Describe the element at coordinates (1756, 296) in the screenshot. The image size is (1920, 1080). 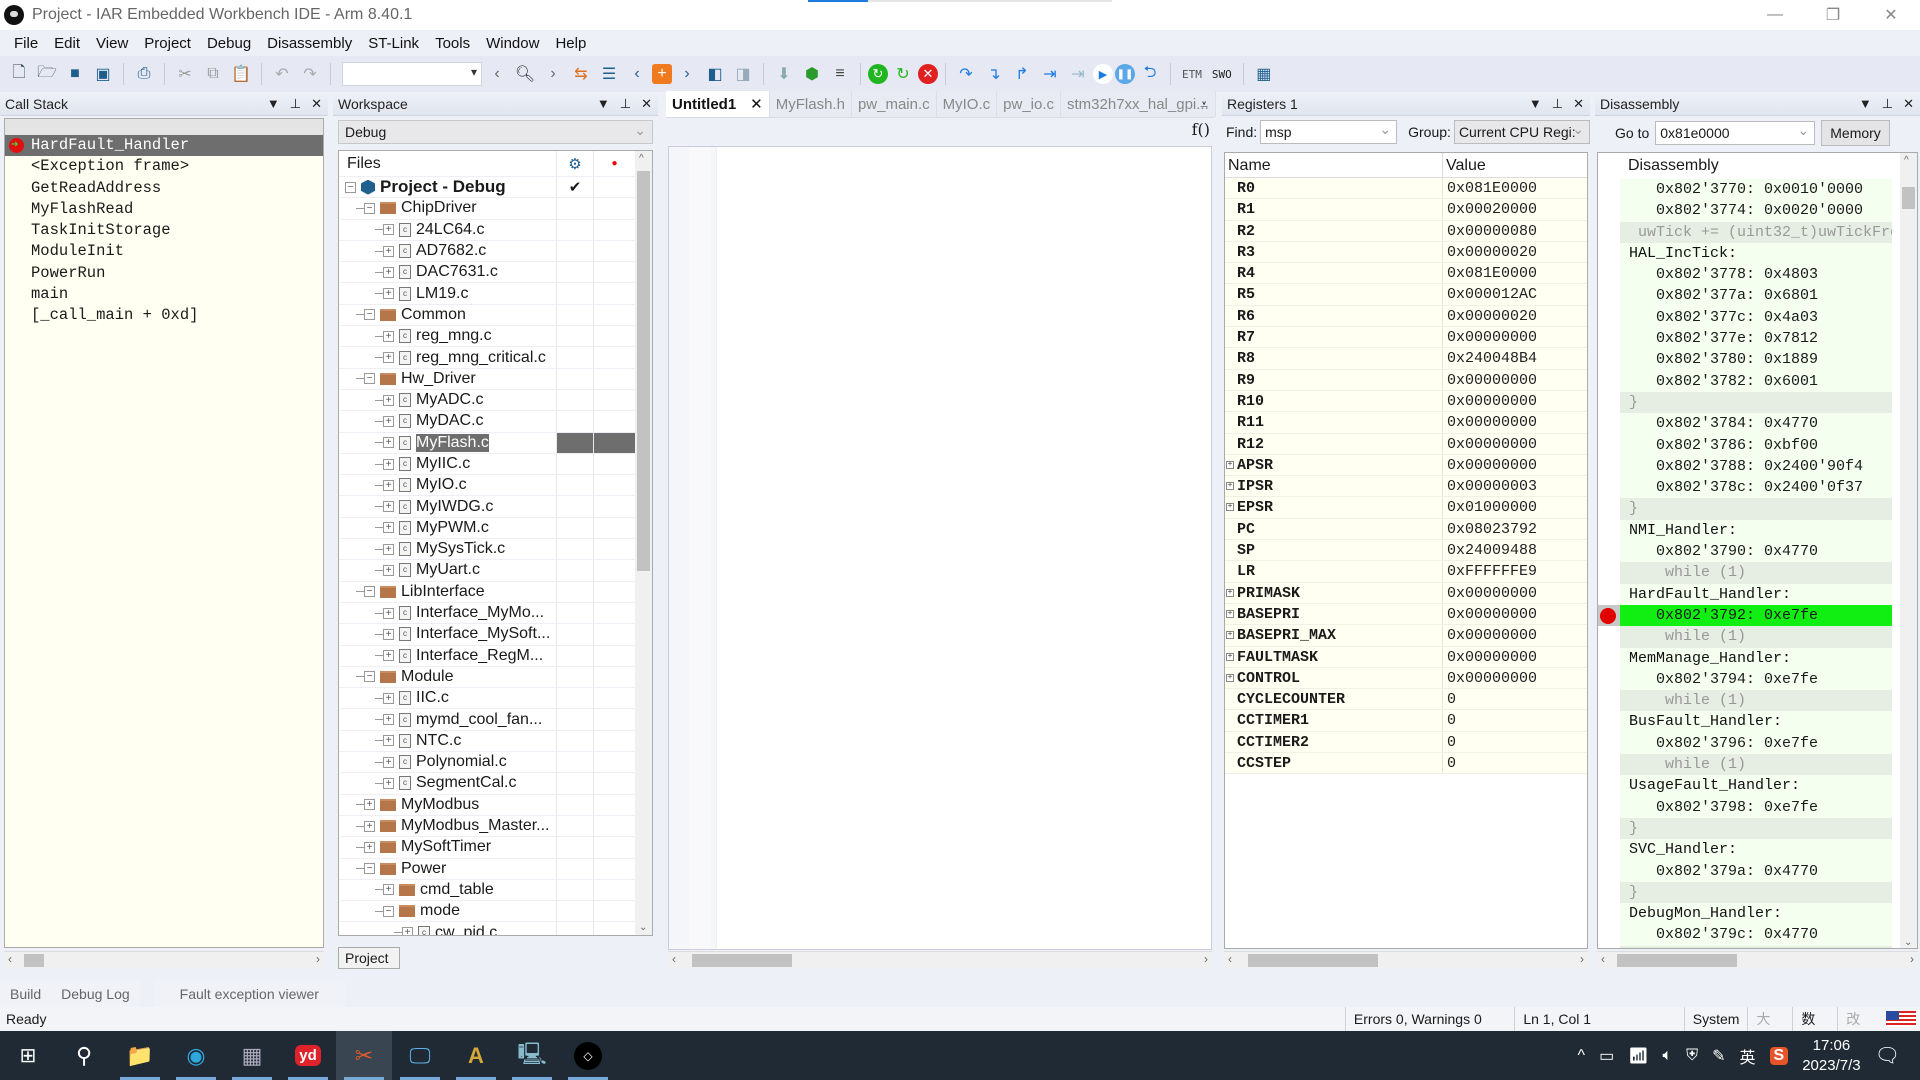
I see `instruction-line: 0x802'377a: 0x6801` at that location.